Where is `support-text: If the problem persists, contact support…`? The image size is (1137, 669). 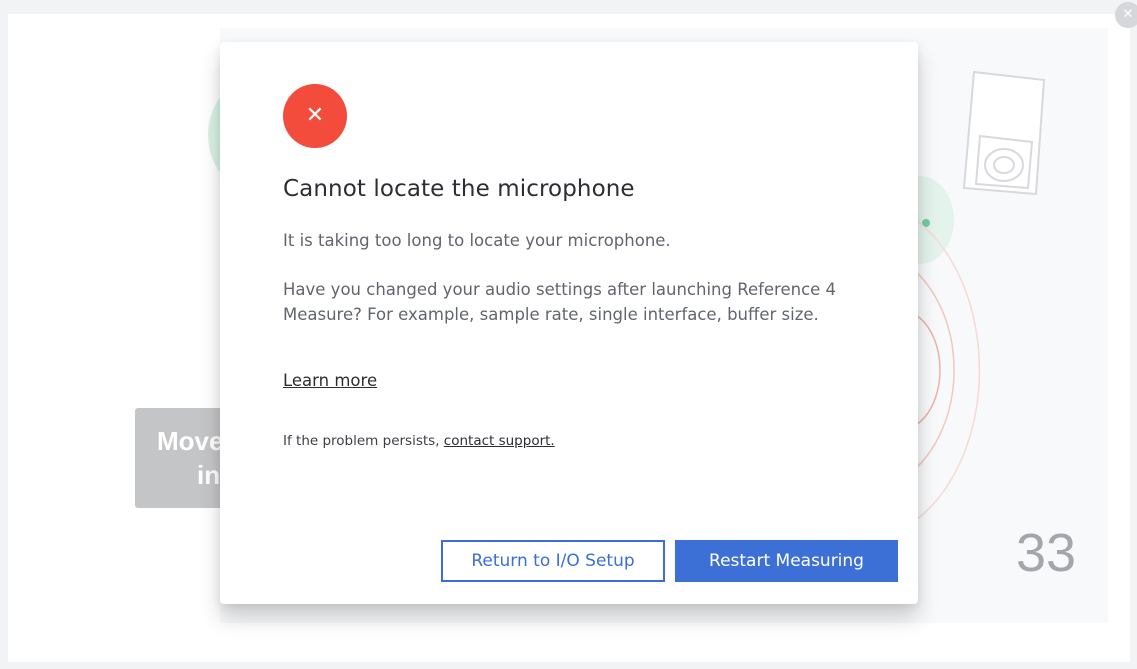
support-text: If the problem persists, contact support… is located at coordinates (419, 441).